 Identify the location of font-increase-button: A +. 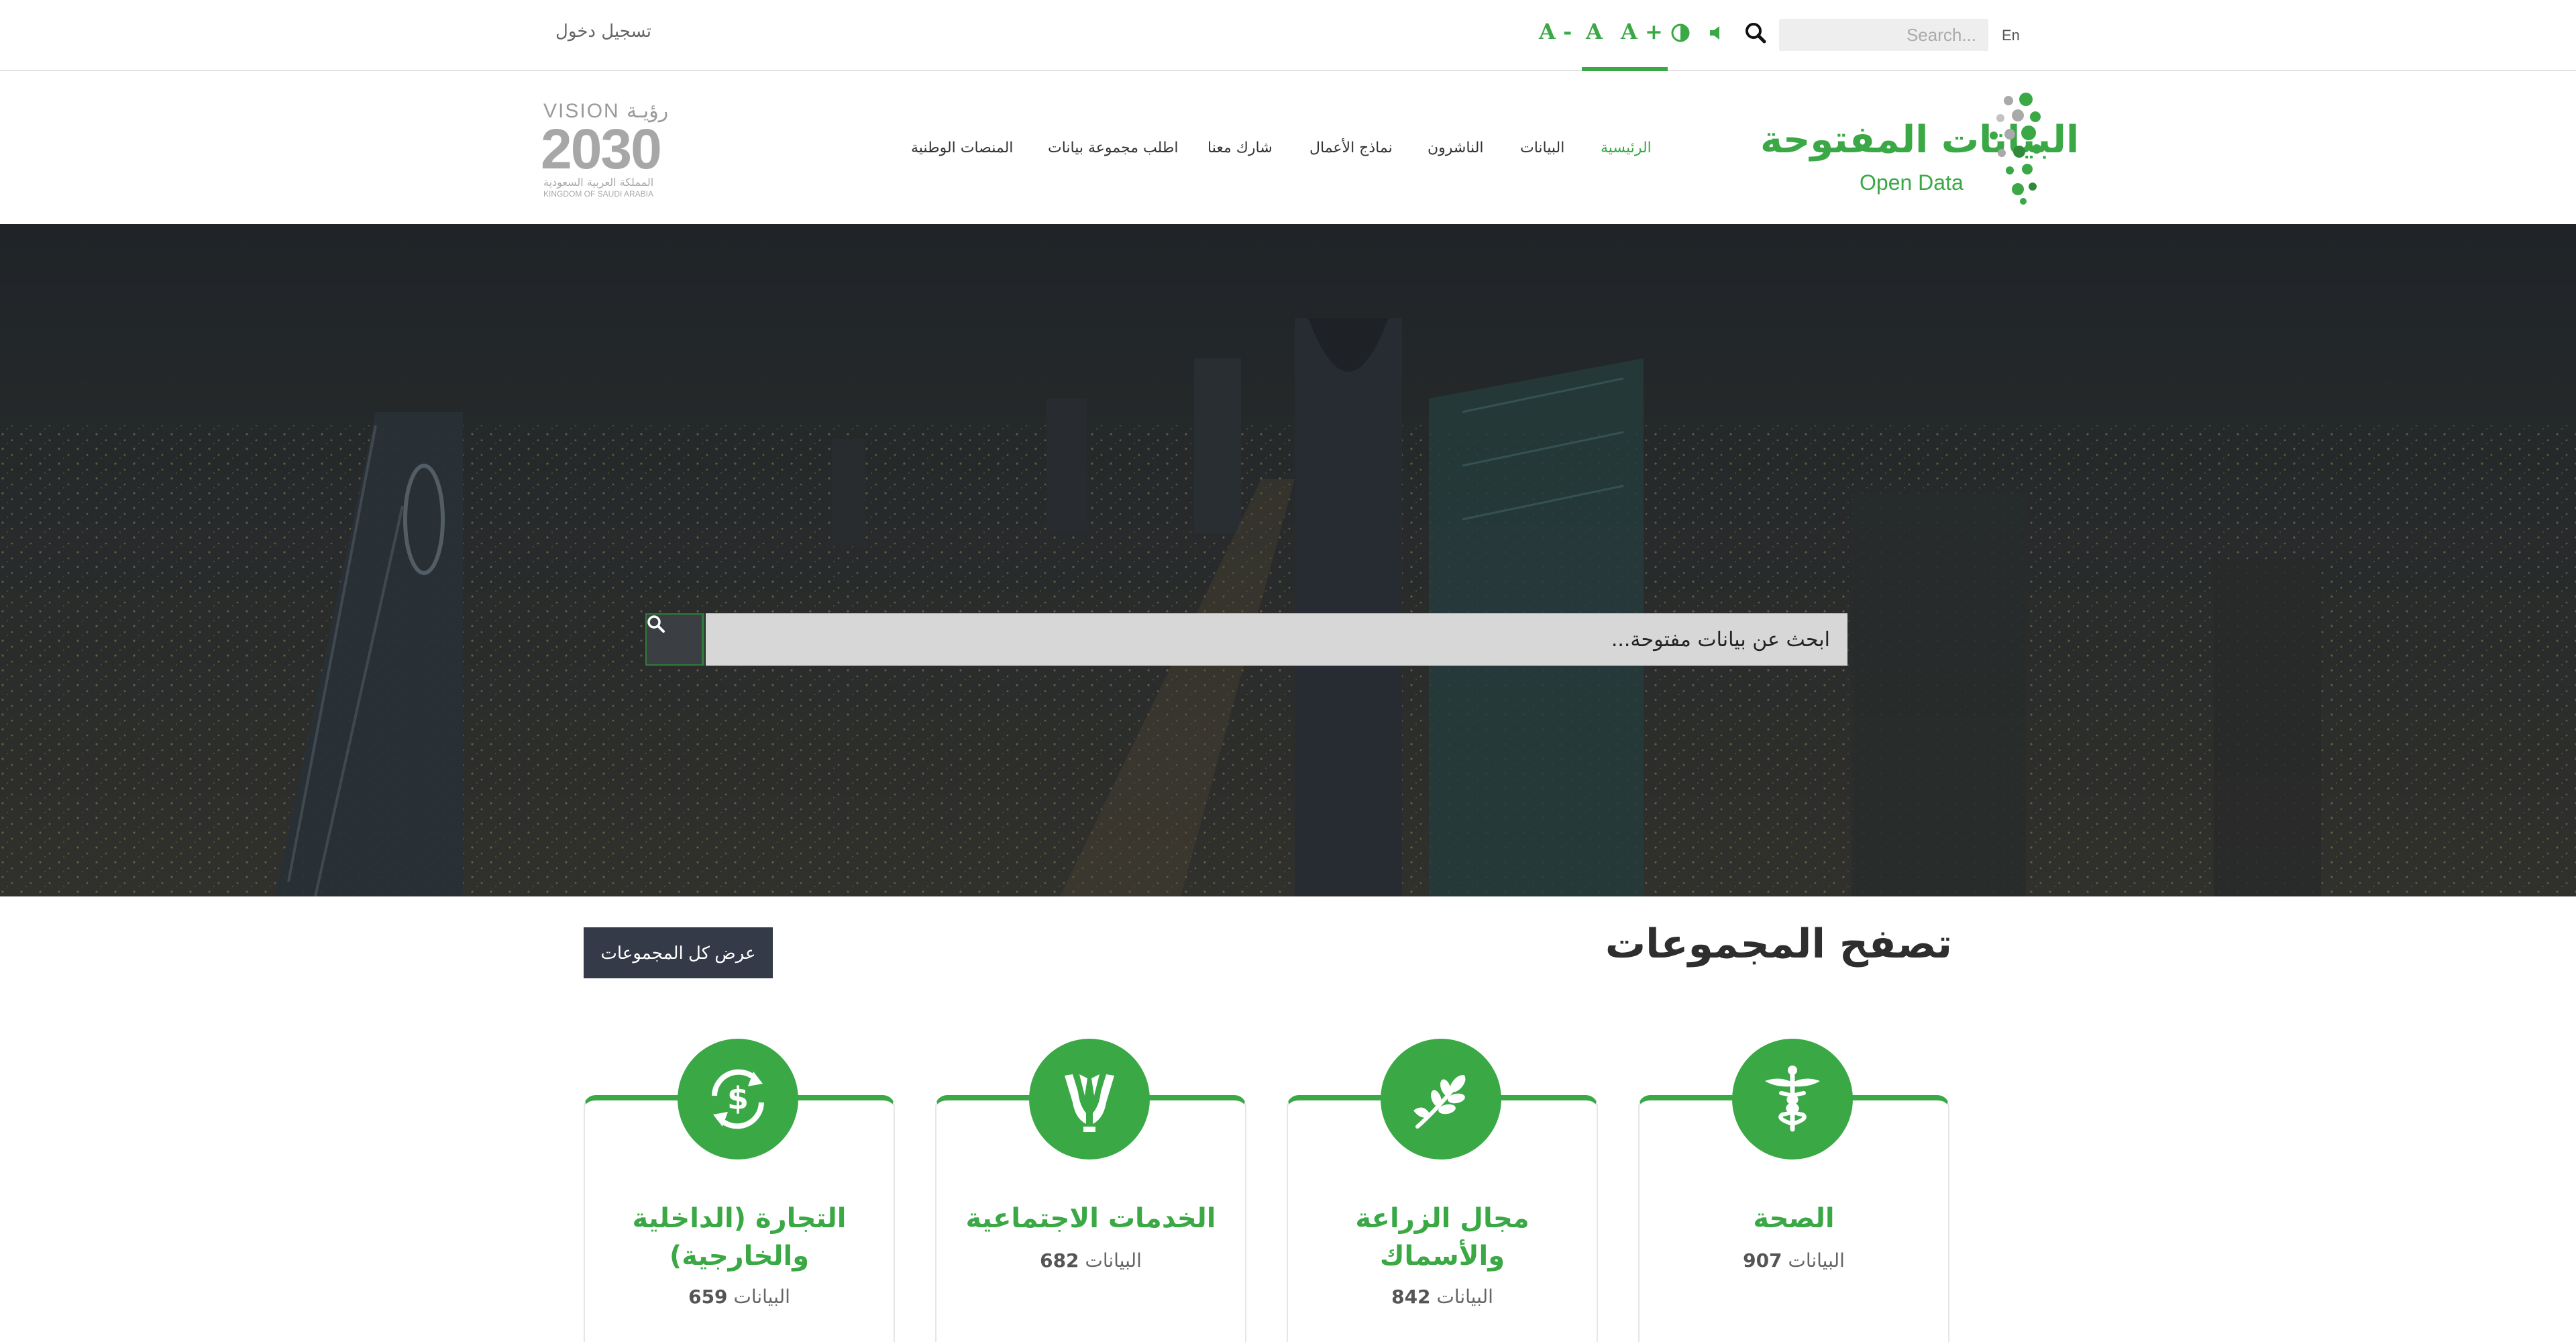
(1642, 31).